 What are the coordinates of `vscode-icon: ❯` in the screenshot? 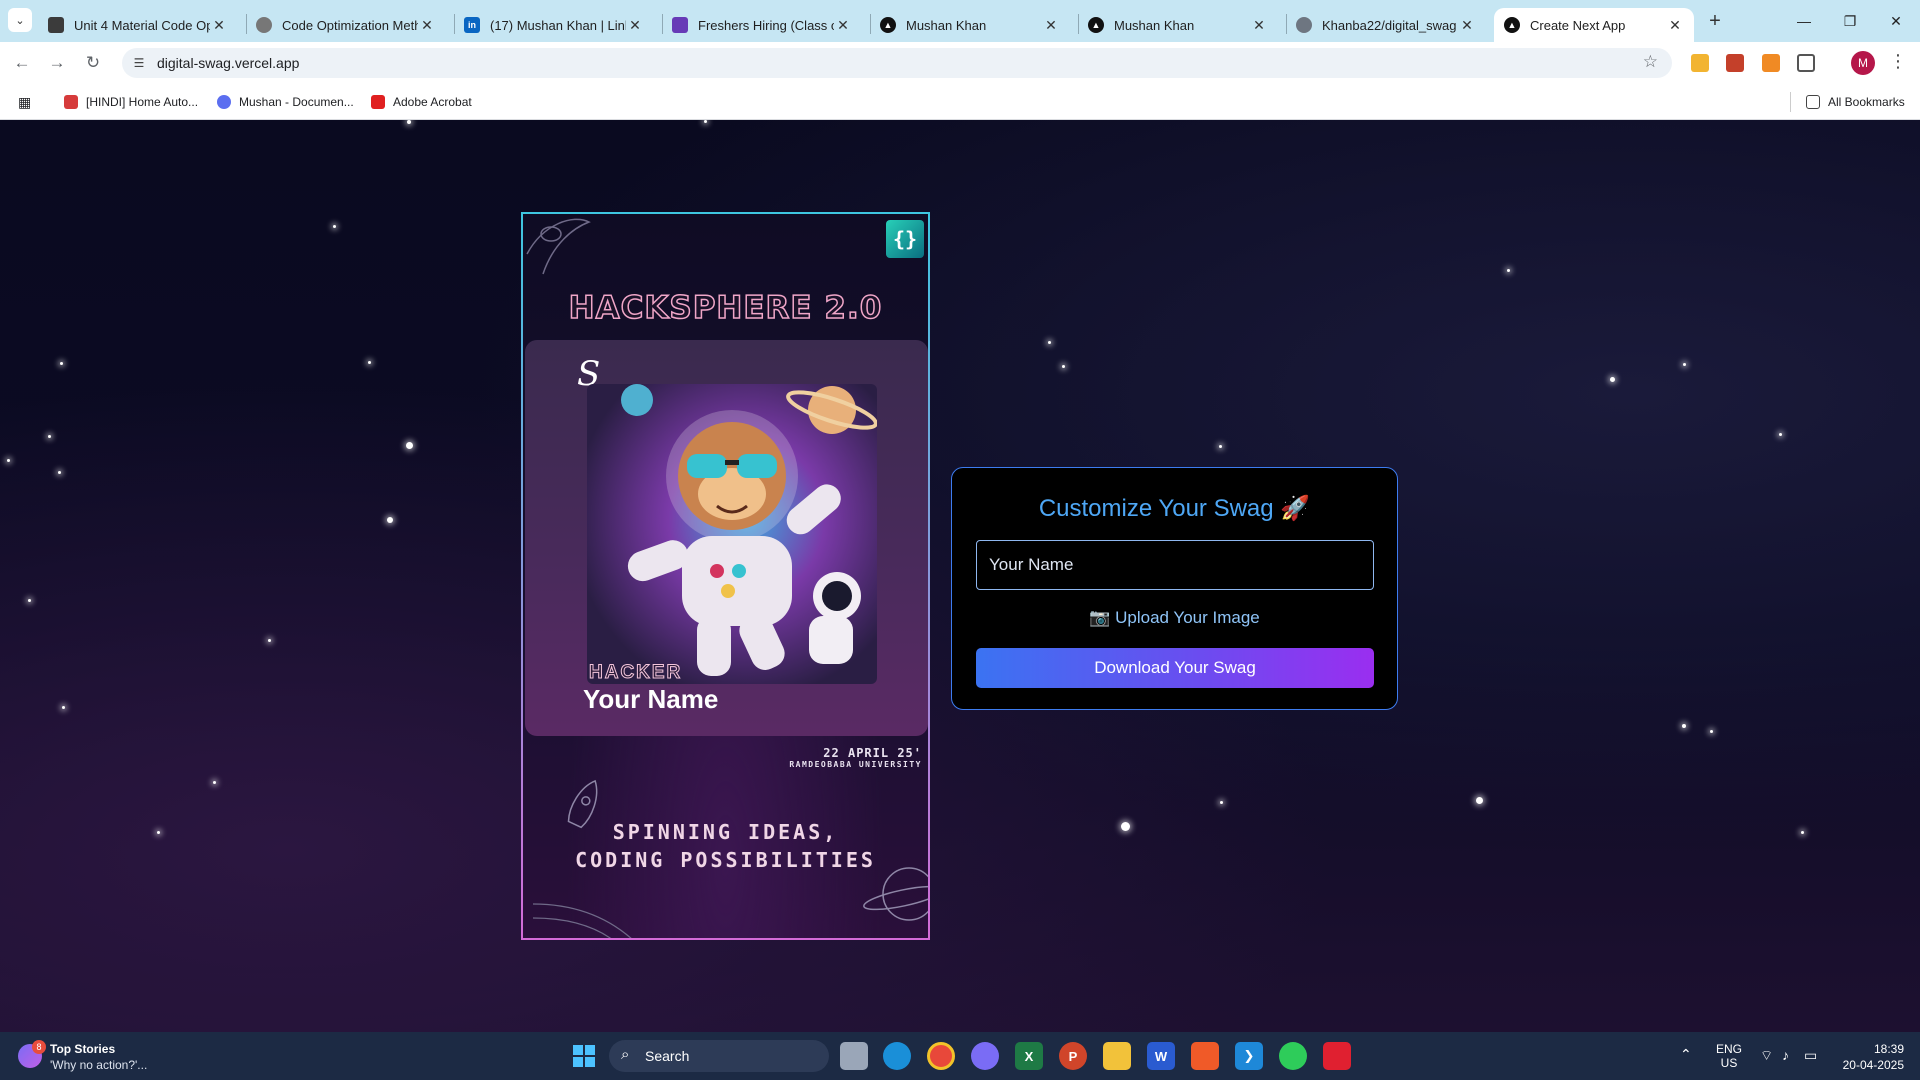 It's located at (1249, 1056).